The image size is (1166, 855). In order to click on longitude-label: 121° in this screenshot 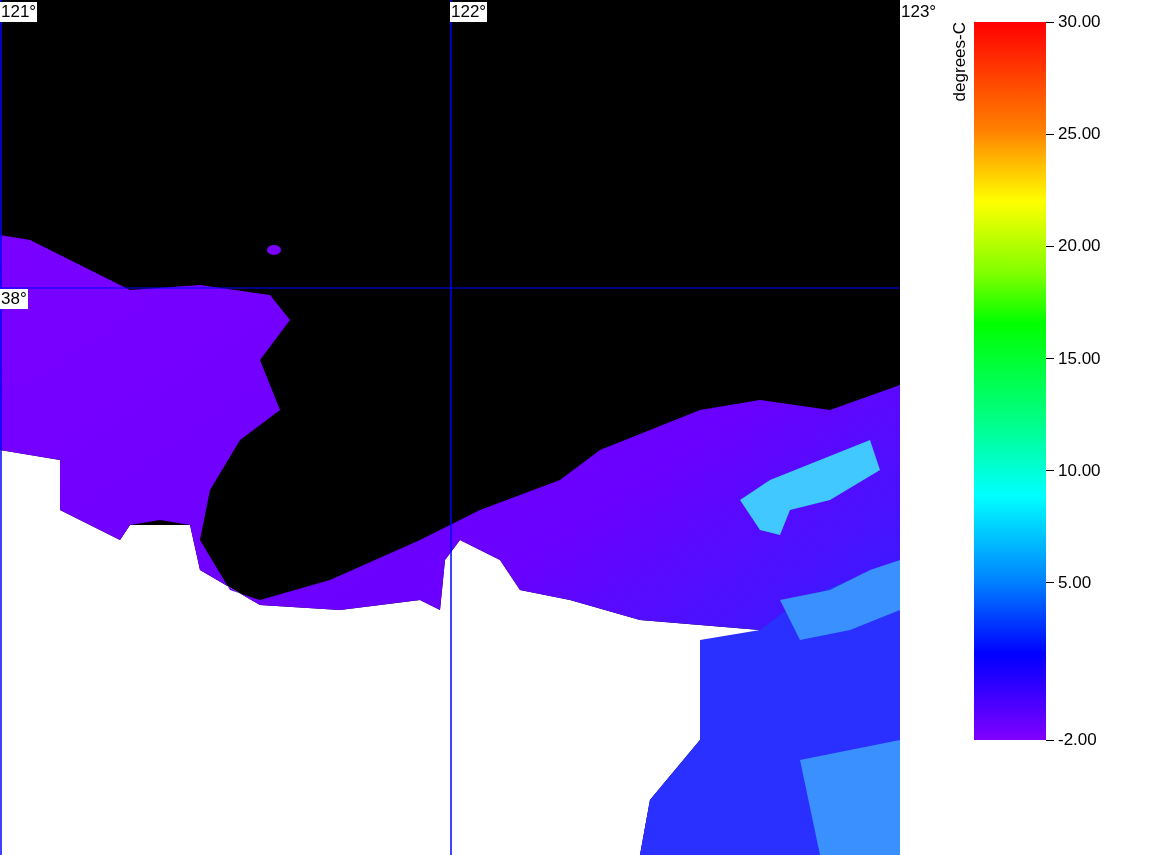, I will do `click(19, 12)`.